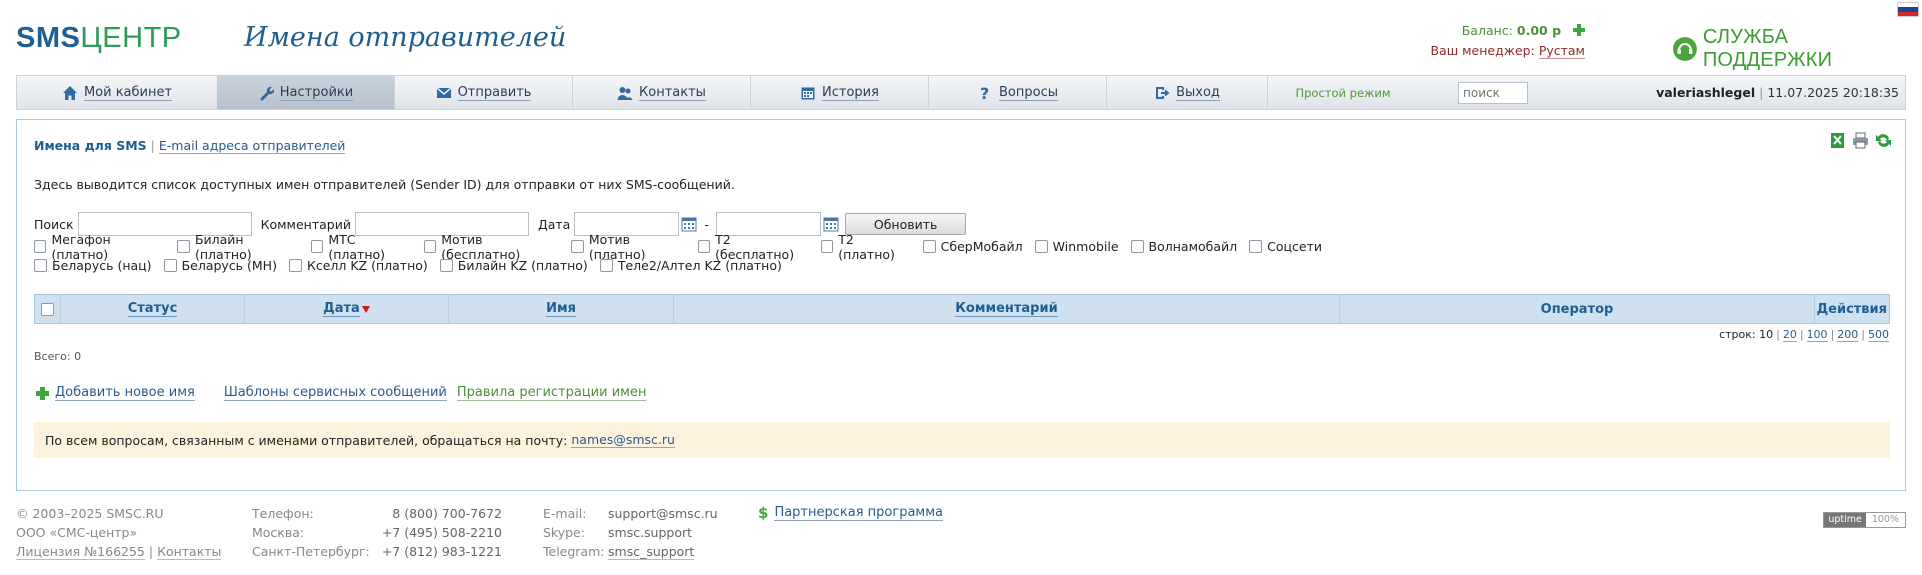 The width and height of the screenshot is (1922, 575). What do you see at coordinates (153, 309) in the screenshot?
I see `column-status: Статус` at bounding box center [153, 309].